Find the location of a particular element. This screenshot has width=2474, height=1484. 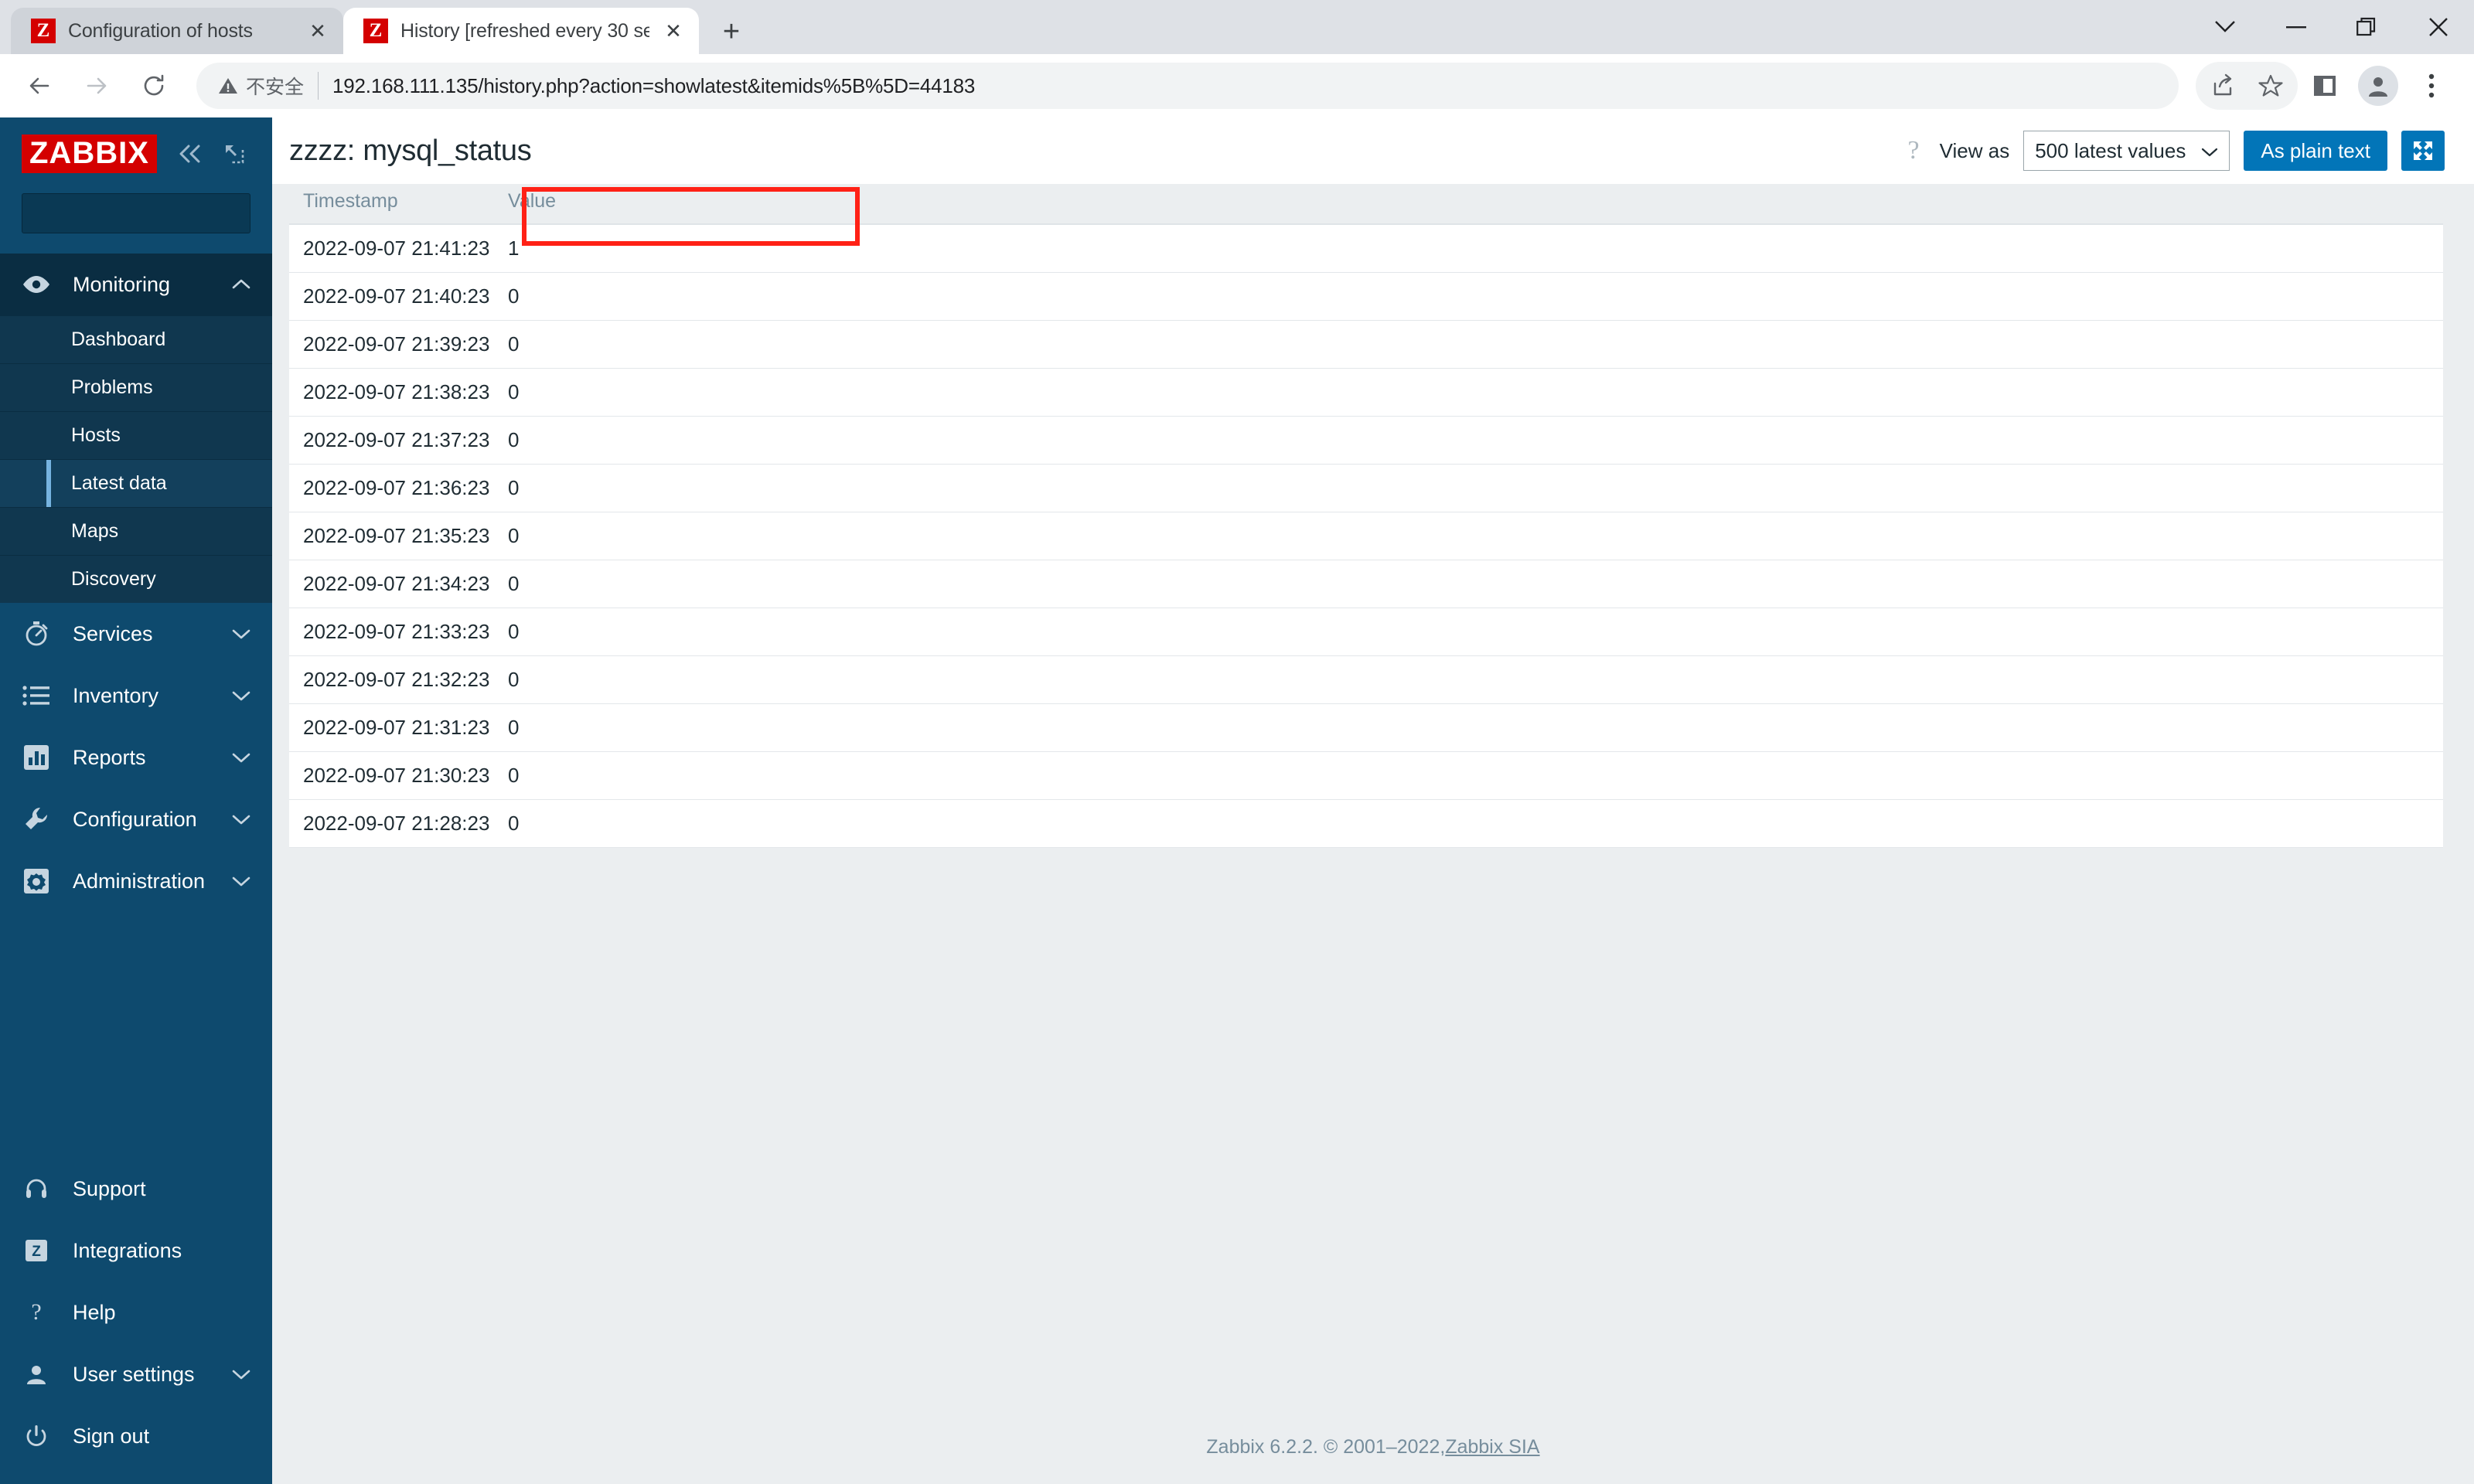

sidebar-item-latest-data: Latest data is located at coordinates (136, 483).